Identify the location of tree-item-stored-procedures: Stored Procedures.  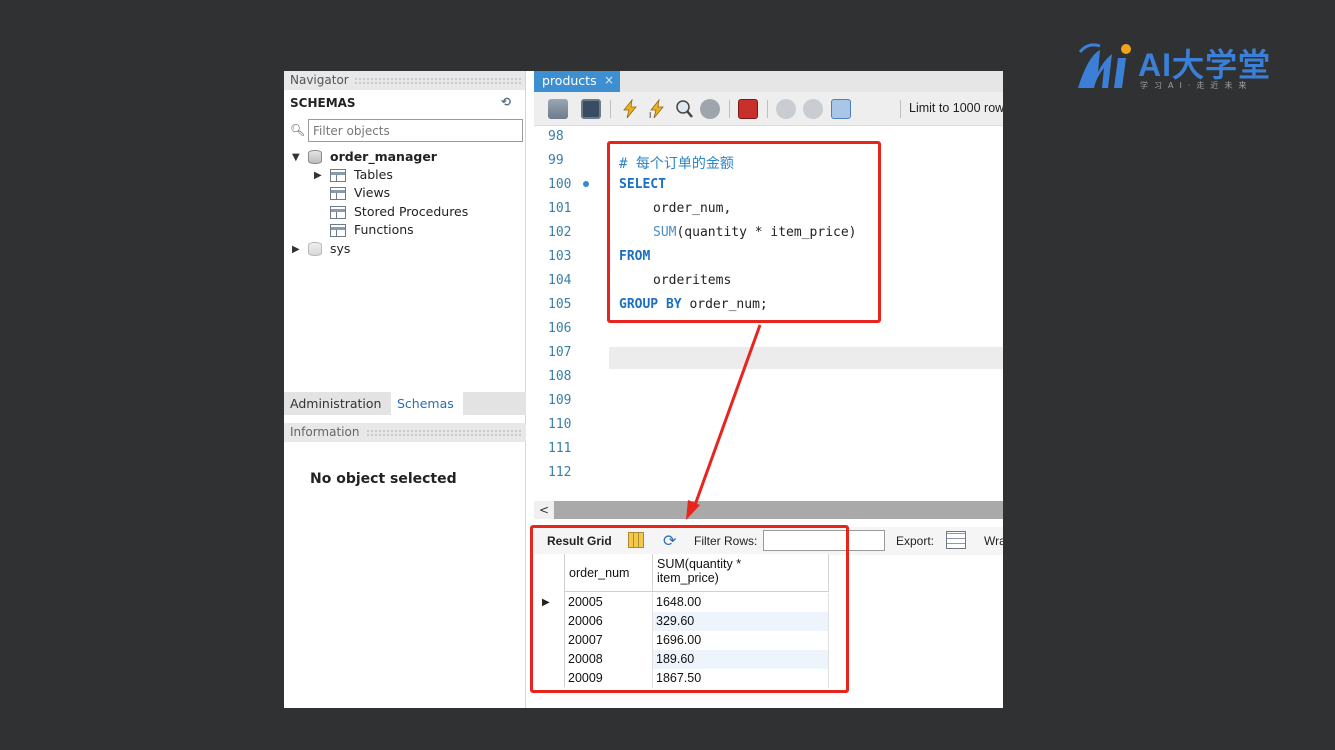
(404, 213).